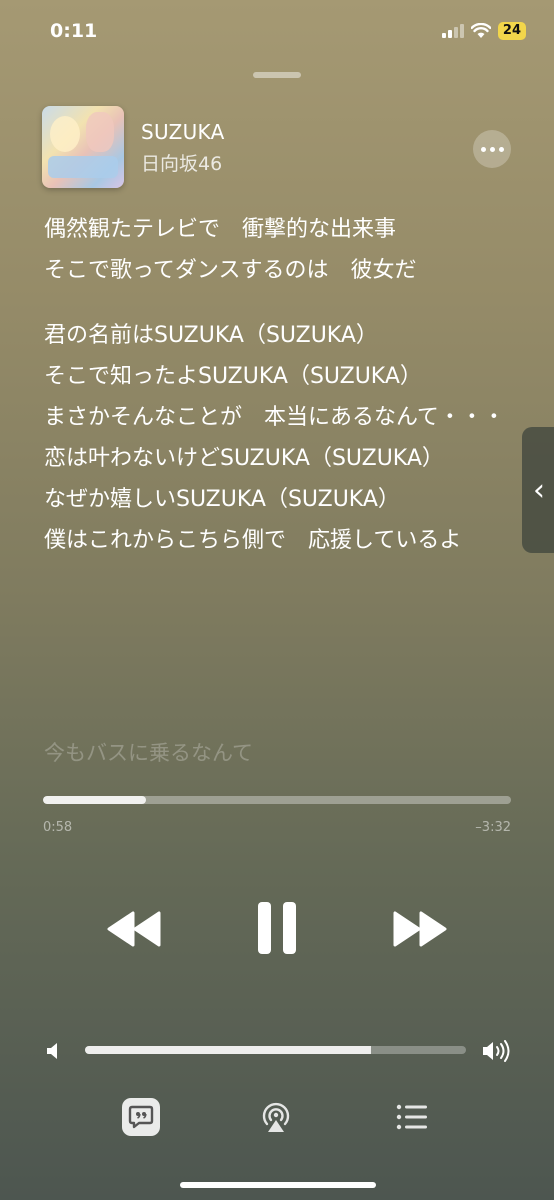  What do you see at coordinates (279, 417) in the screenshot?
I see `lyric-line: まさかそんなことが 本当にあるなんて・・・` at bounding box center [279, 417].